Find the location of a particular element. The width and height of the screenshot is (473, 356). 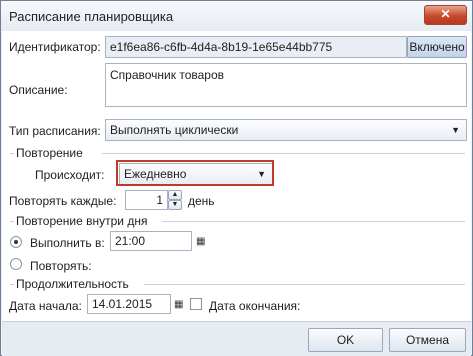

chevron-up-icon: ▲ is located at coordinates (175, 194).